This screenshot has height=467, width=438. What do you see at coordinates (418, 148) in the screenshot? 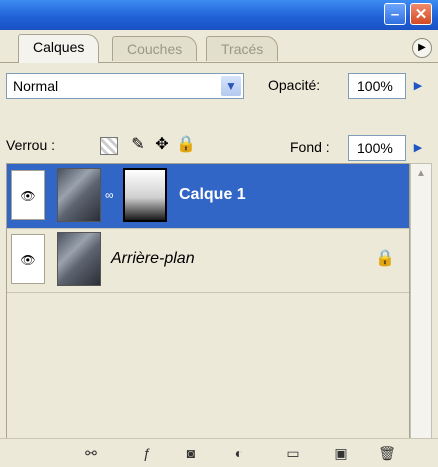
I see `fill-slider-button: ▶` at bounding box center [418, 148].